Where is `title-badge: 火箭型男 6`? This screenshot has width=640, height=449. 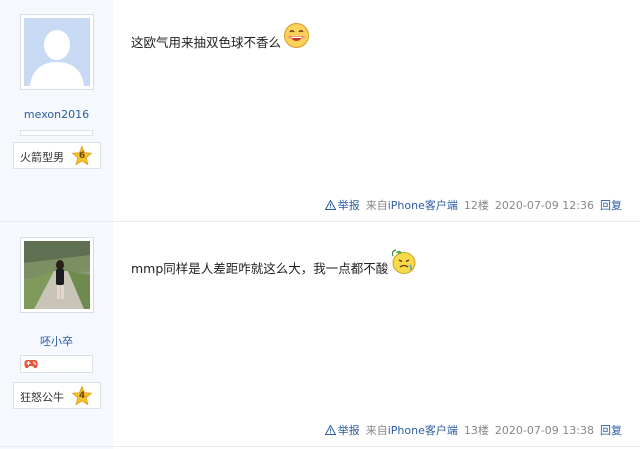
title-badge: 火箭型男 6 is located at coordinates (57, 155).